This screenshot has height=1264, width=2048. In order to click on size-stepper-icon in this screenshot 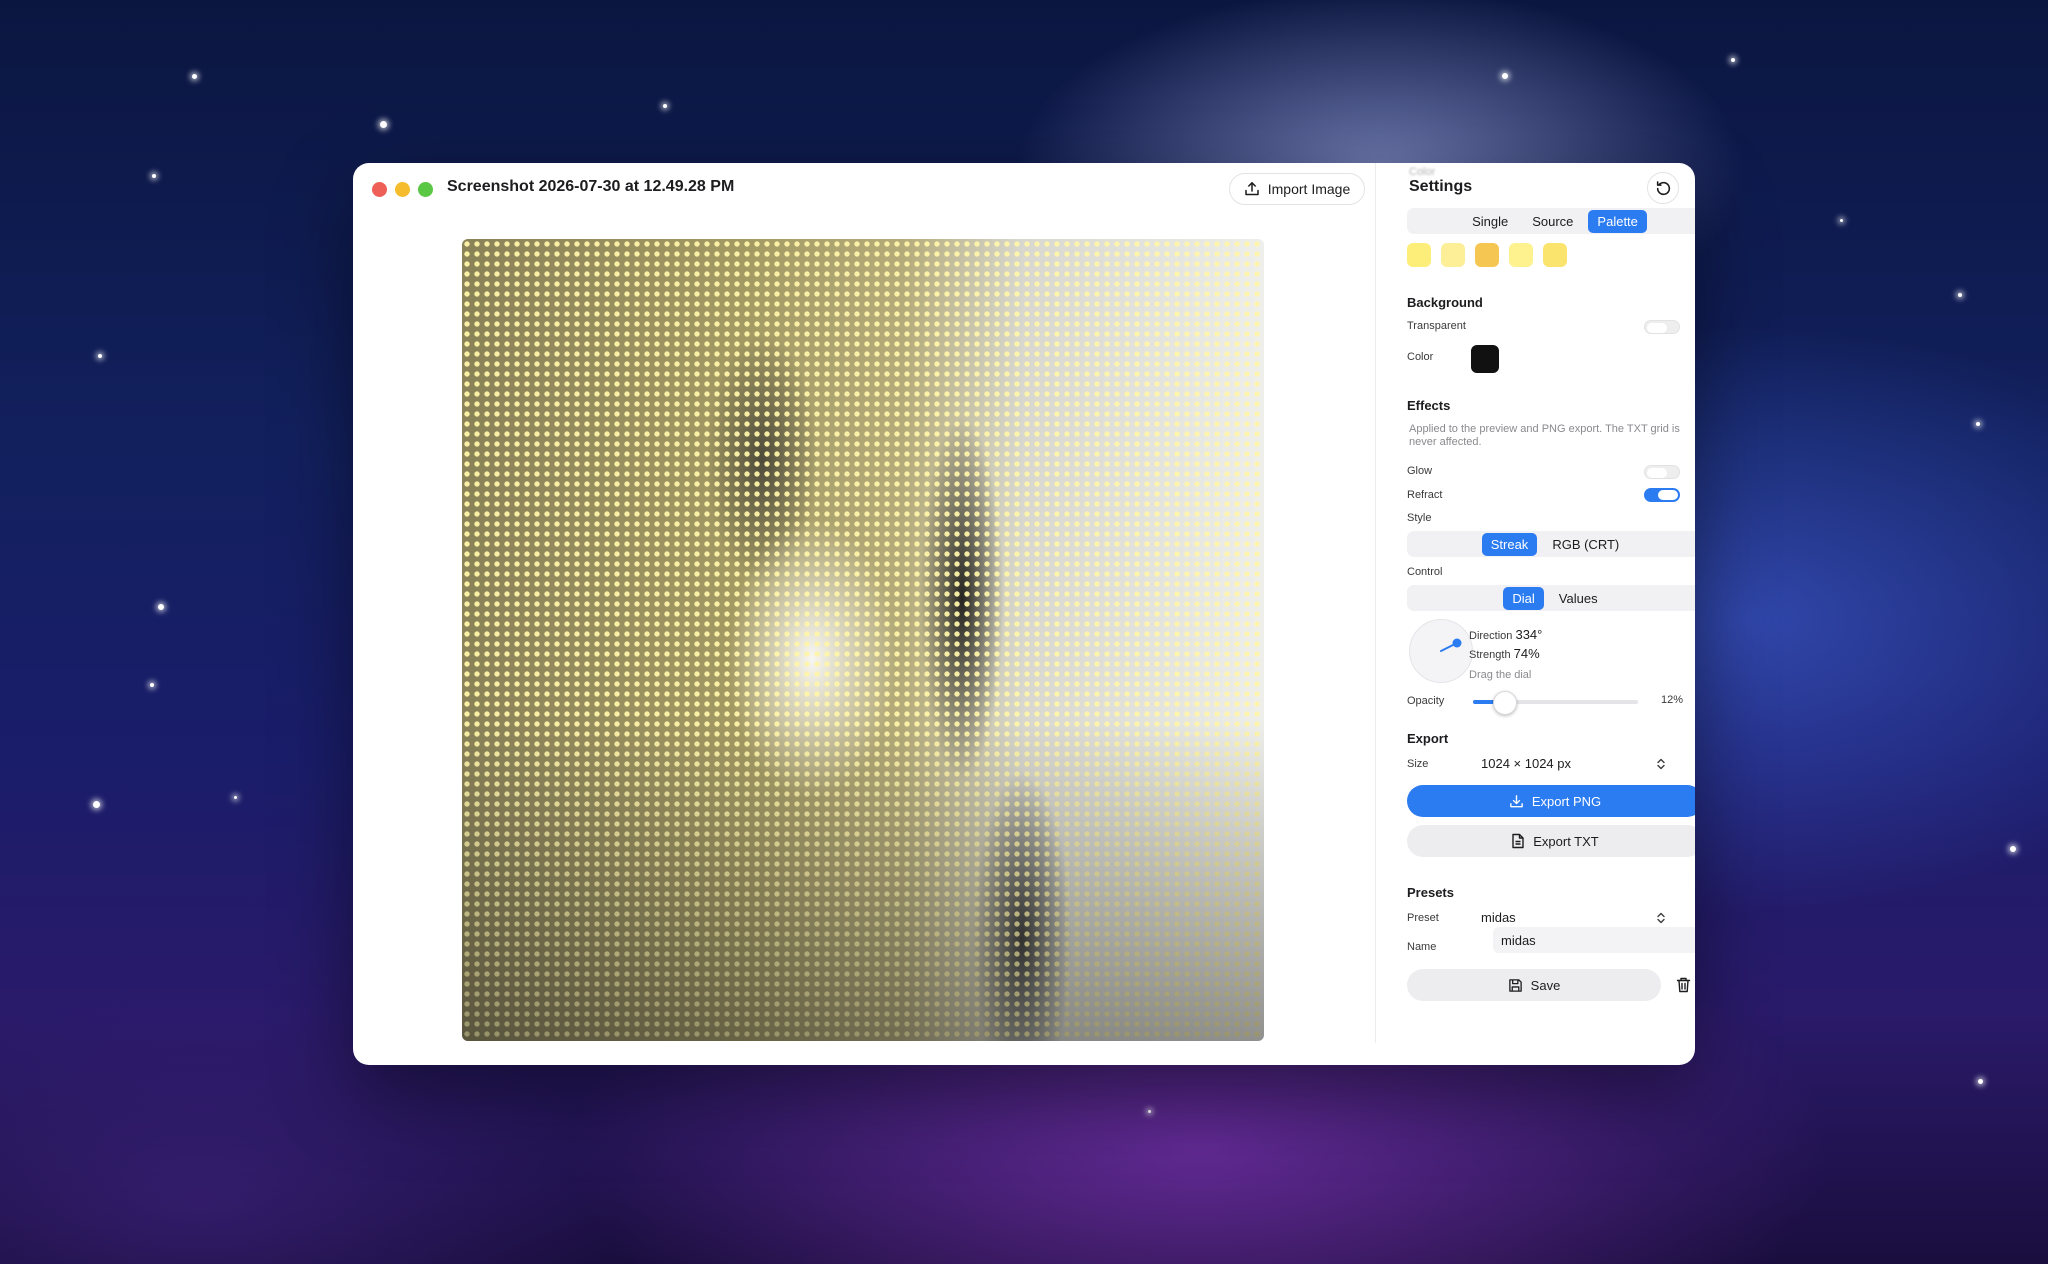, I will do `click(1661, 764)`.